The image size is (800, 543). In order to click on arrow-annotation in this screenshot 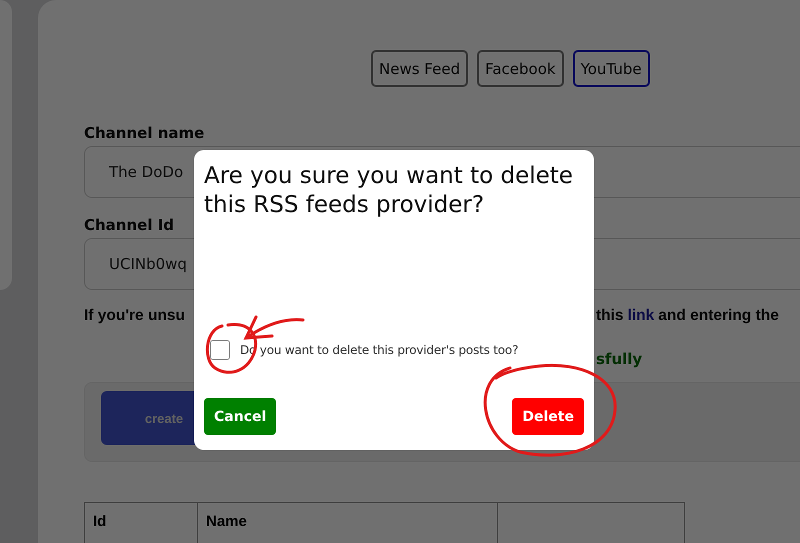, I will do `click(274, 328)`.